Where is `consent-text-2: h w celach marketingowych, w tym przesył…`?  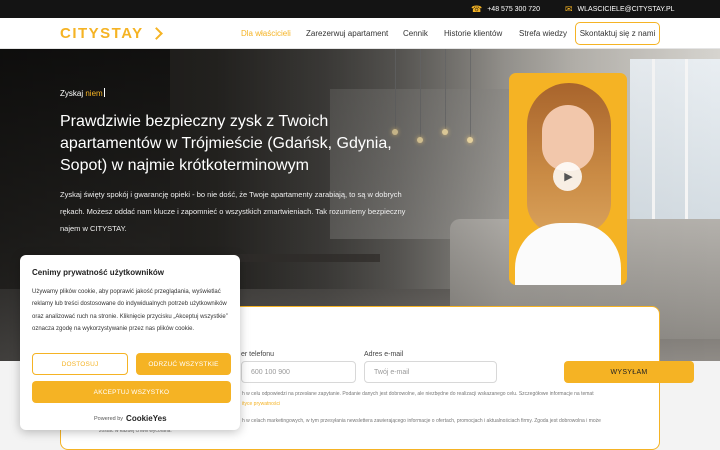
consent-text-2: h w celach marketingowych, w tym przesył… is located at coordinates (421, 421).